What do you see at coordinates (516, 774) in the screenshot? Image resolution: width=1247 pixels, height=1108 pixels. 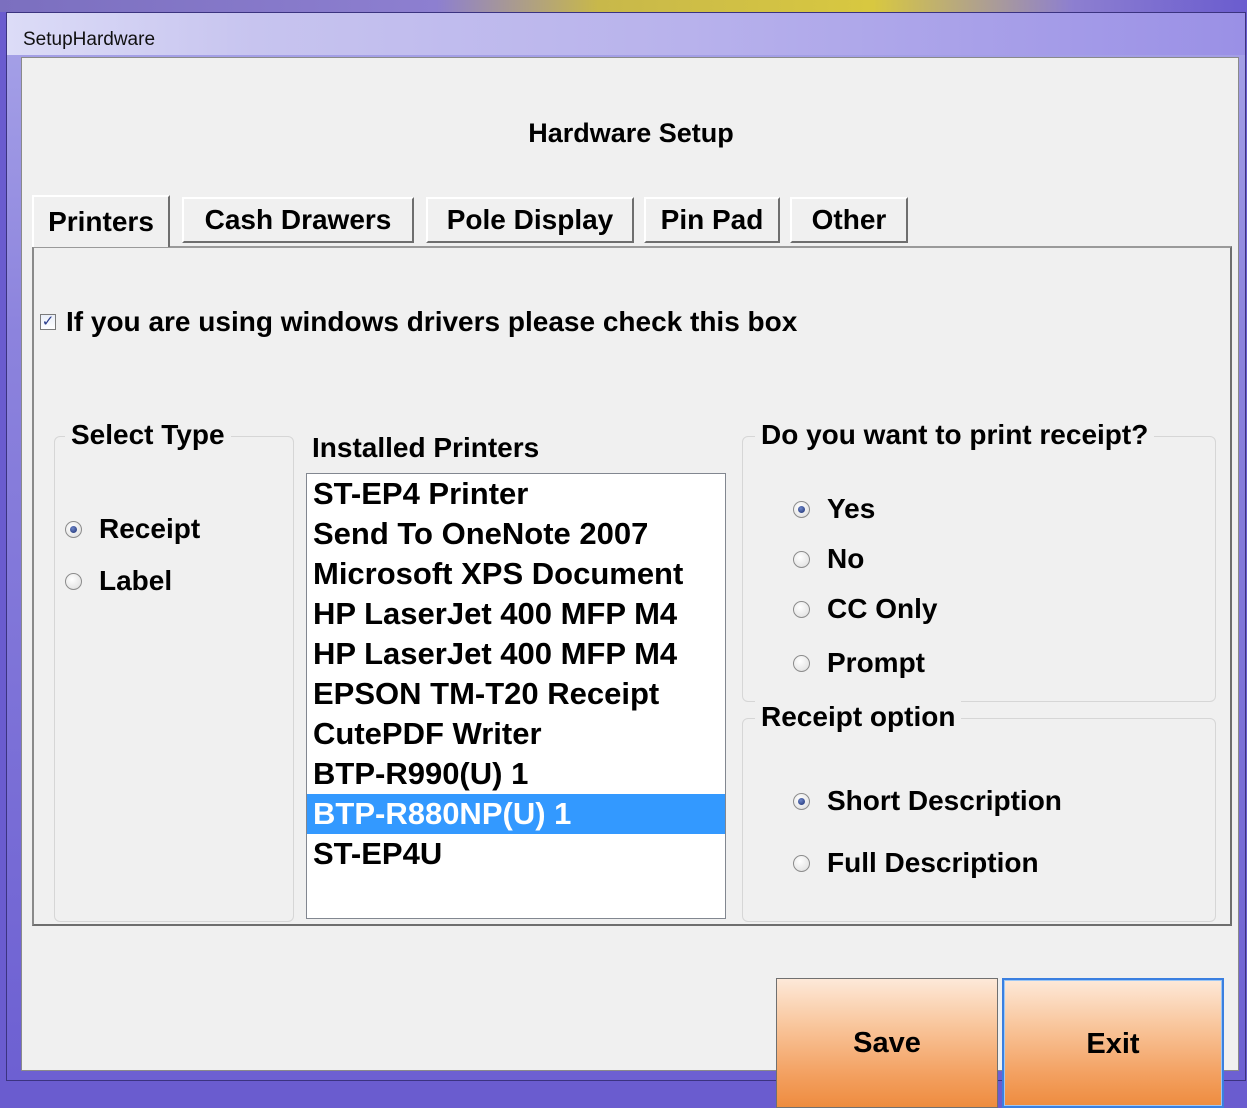 I see `list-item: BTP-R990(U) 1` at bounding box center [516, 774].